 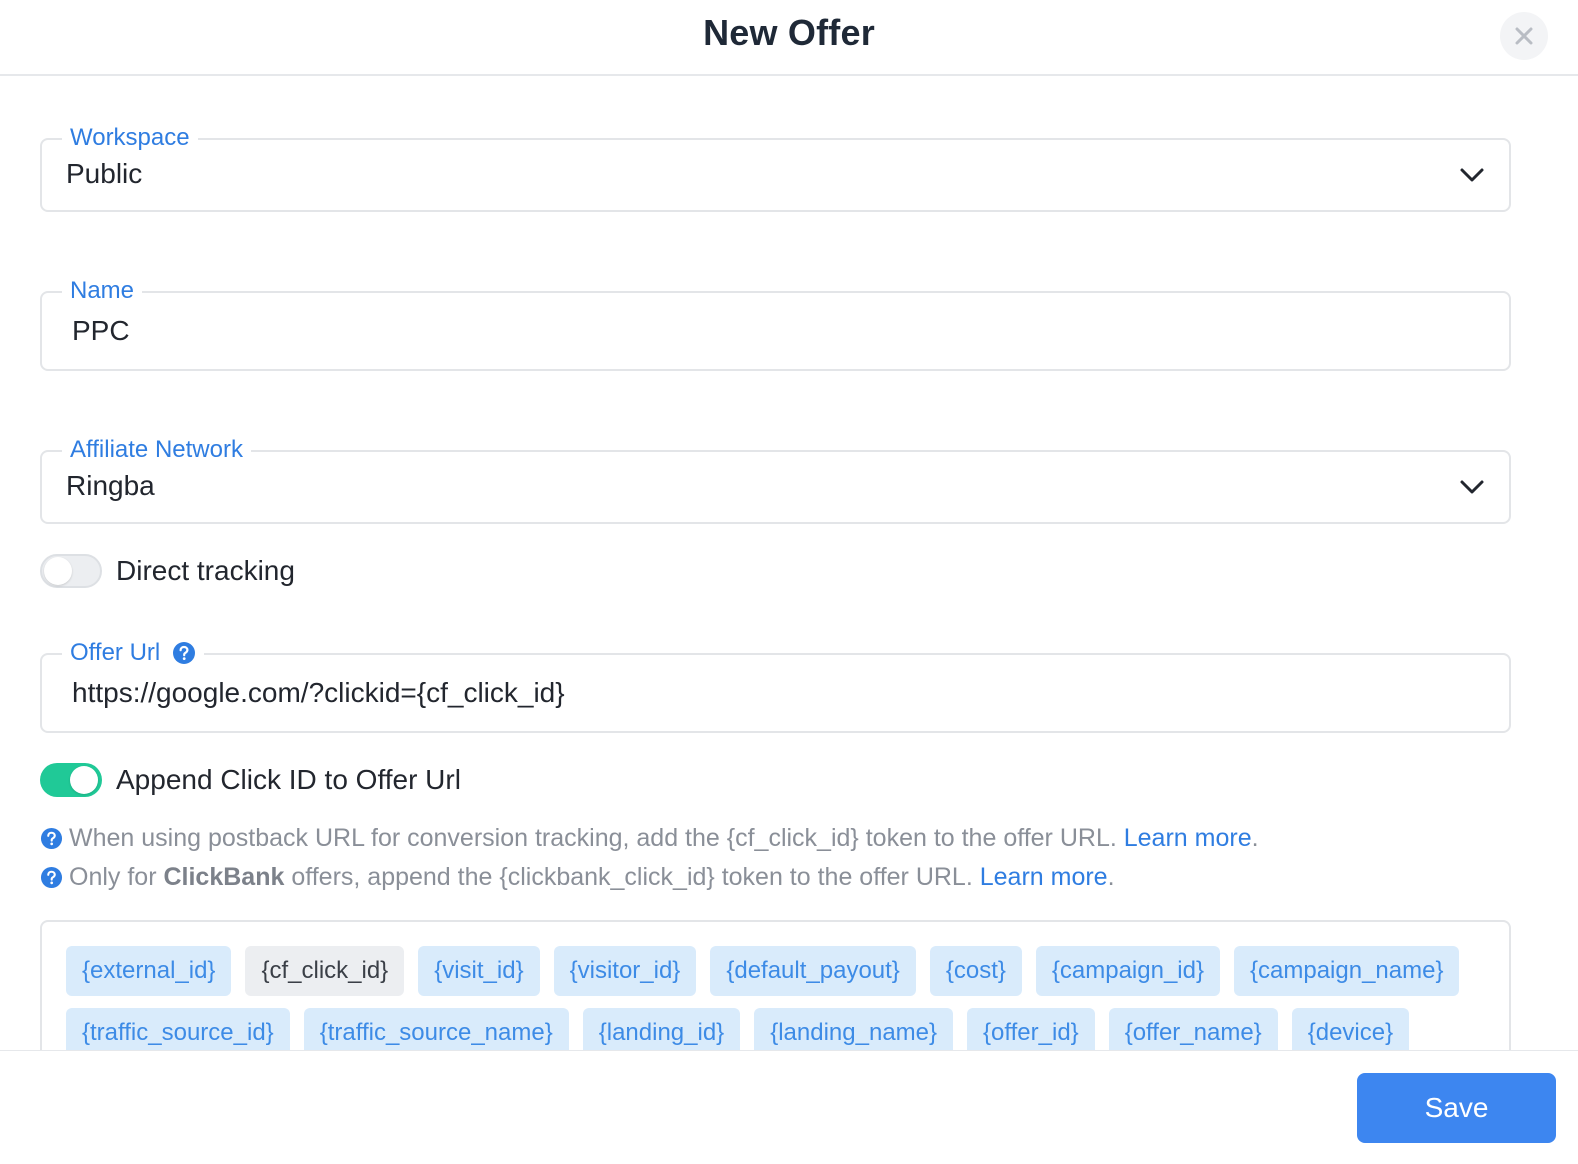 What do you see at coordinates (205, 570) in the screenshot?
I see `direct-tracking-label: Direct tracking` at bounding box center [205, 570].